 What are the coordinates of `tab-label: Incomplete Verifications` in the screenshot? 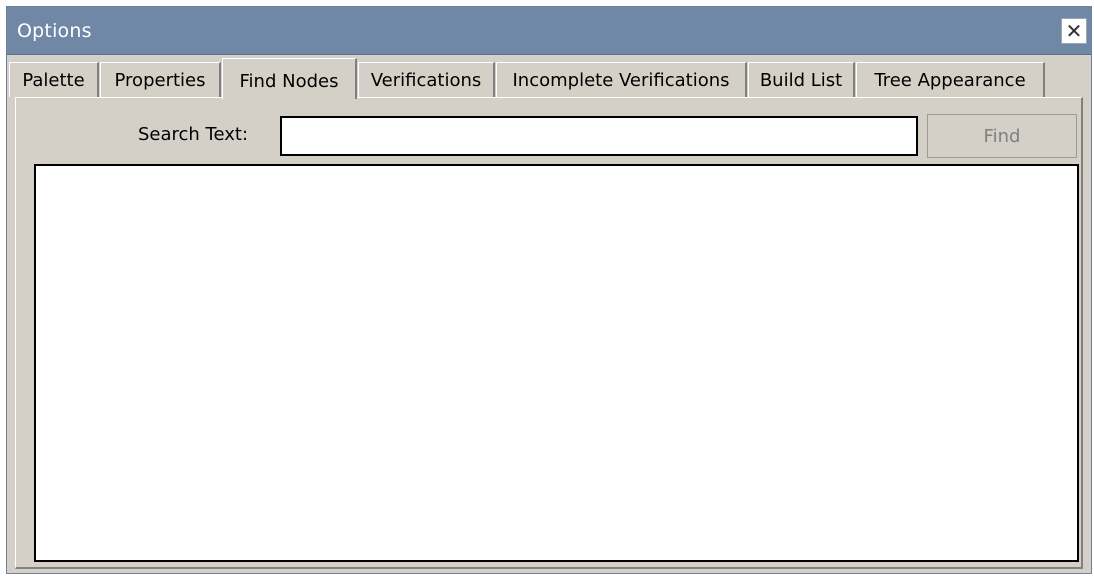 It's located at (621, 80).